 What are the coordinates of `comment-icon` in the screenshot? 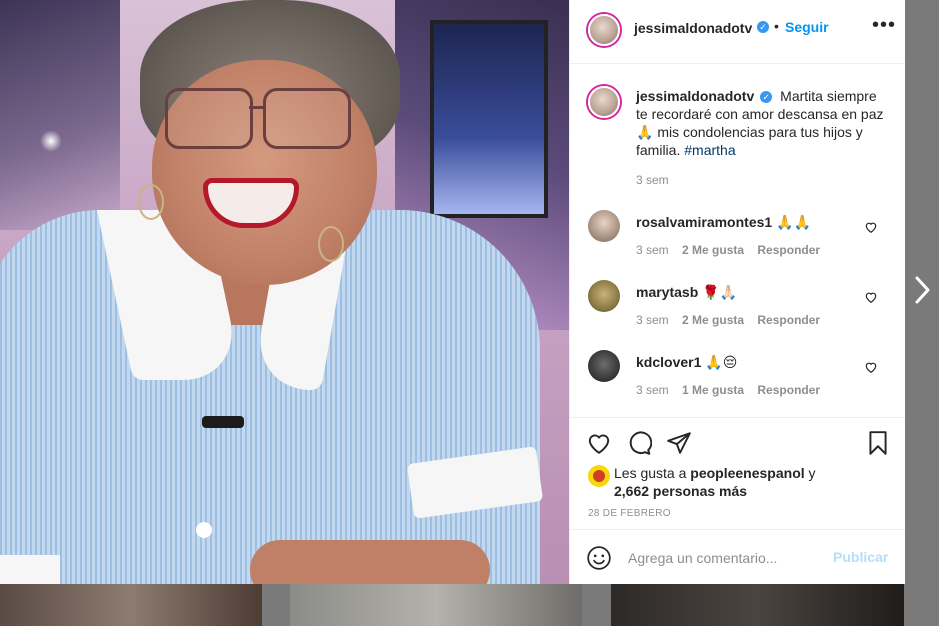 It's located at (639, 443).